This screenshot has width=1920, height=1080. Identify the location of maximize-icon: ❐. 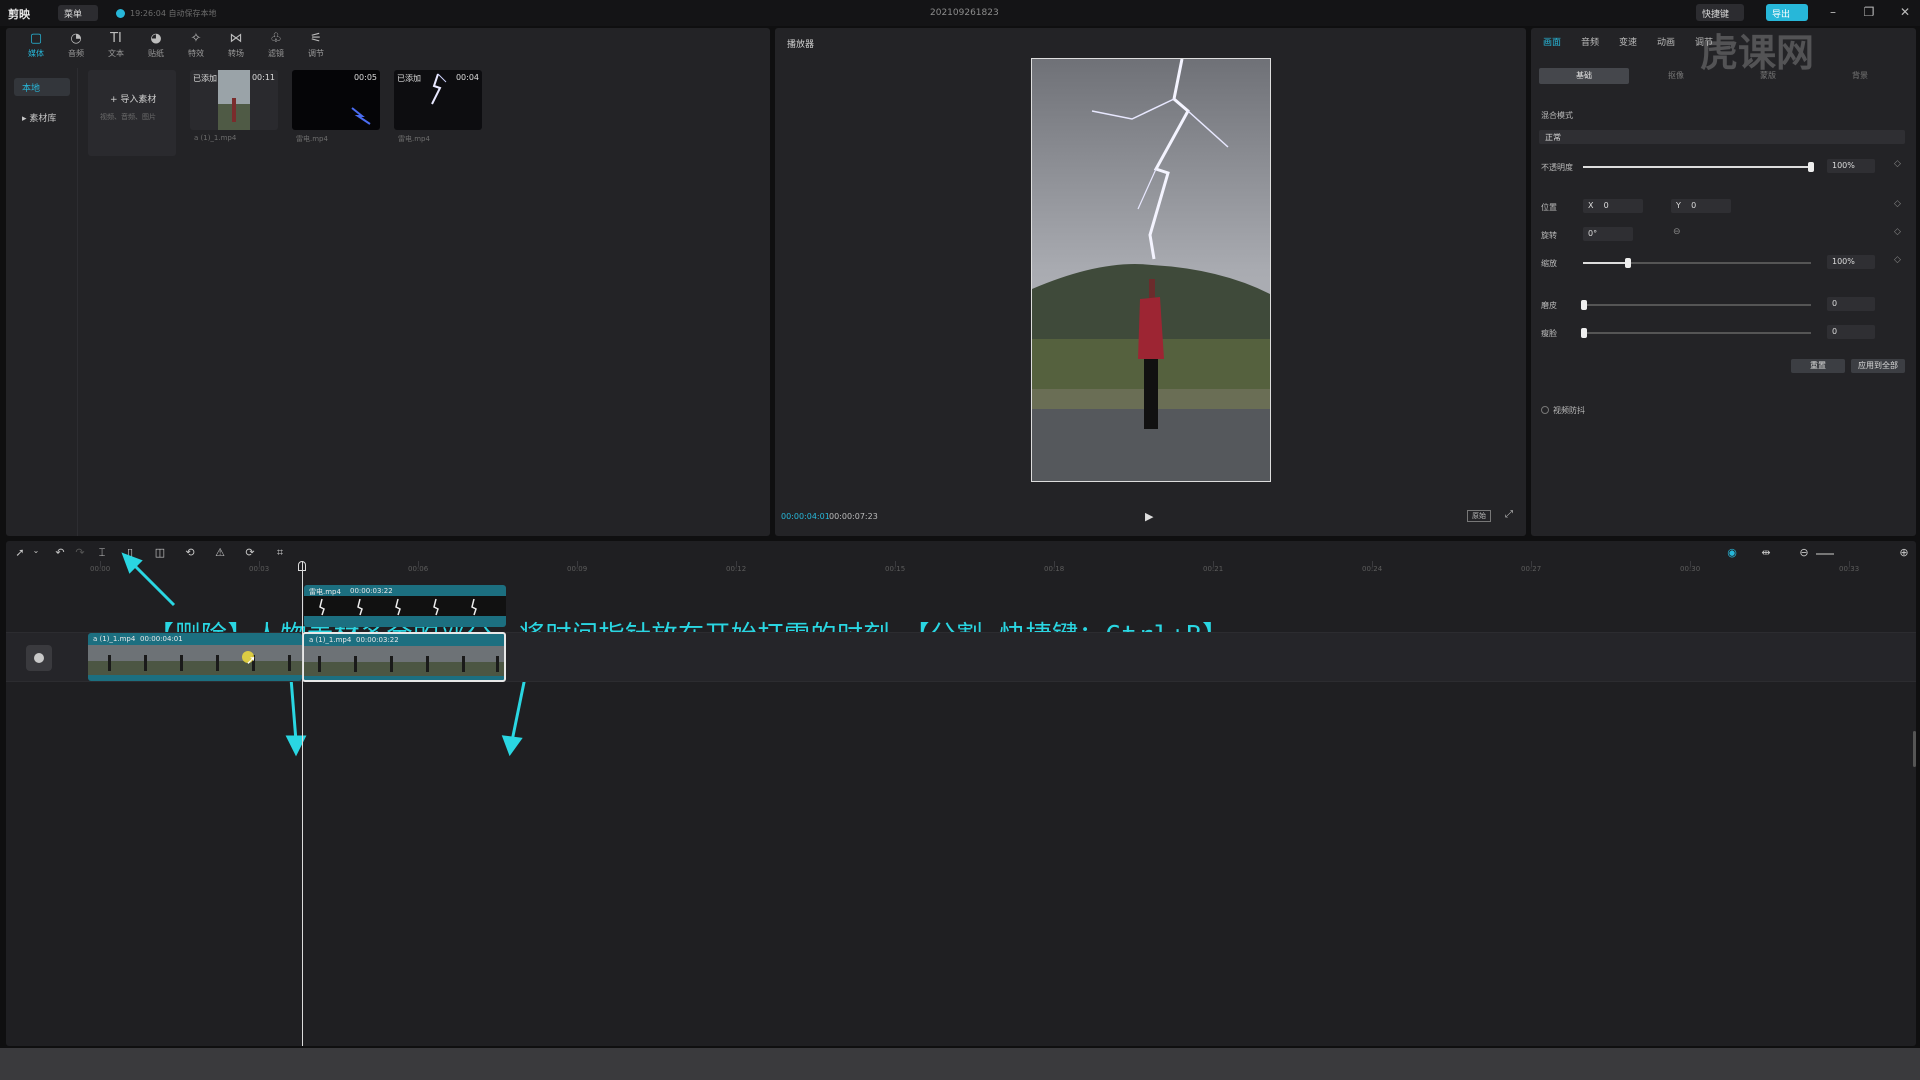
(1869, 12).